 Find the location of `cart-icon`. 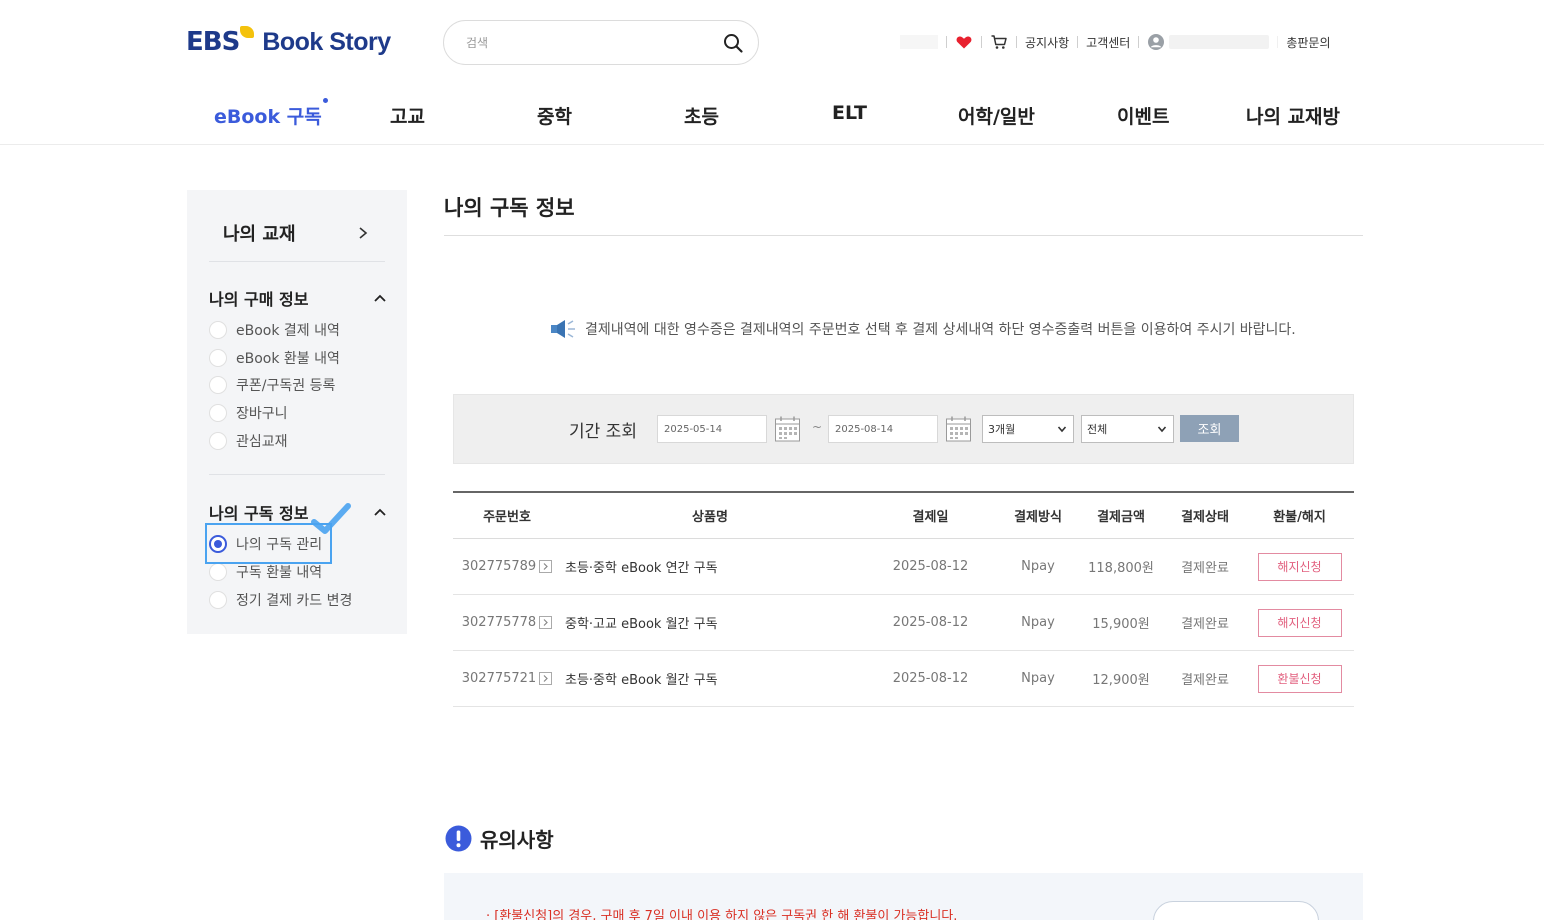

cart-icon is located at coordinates (999, 42).